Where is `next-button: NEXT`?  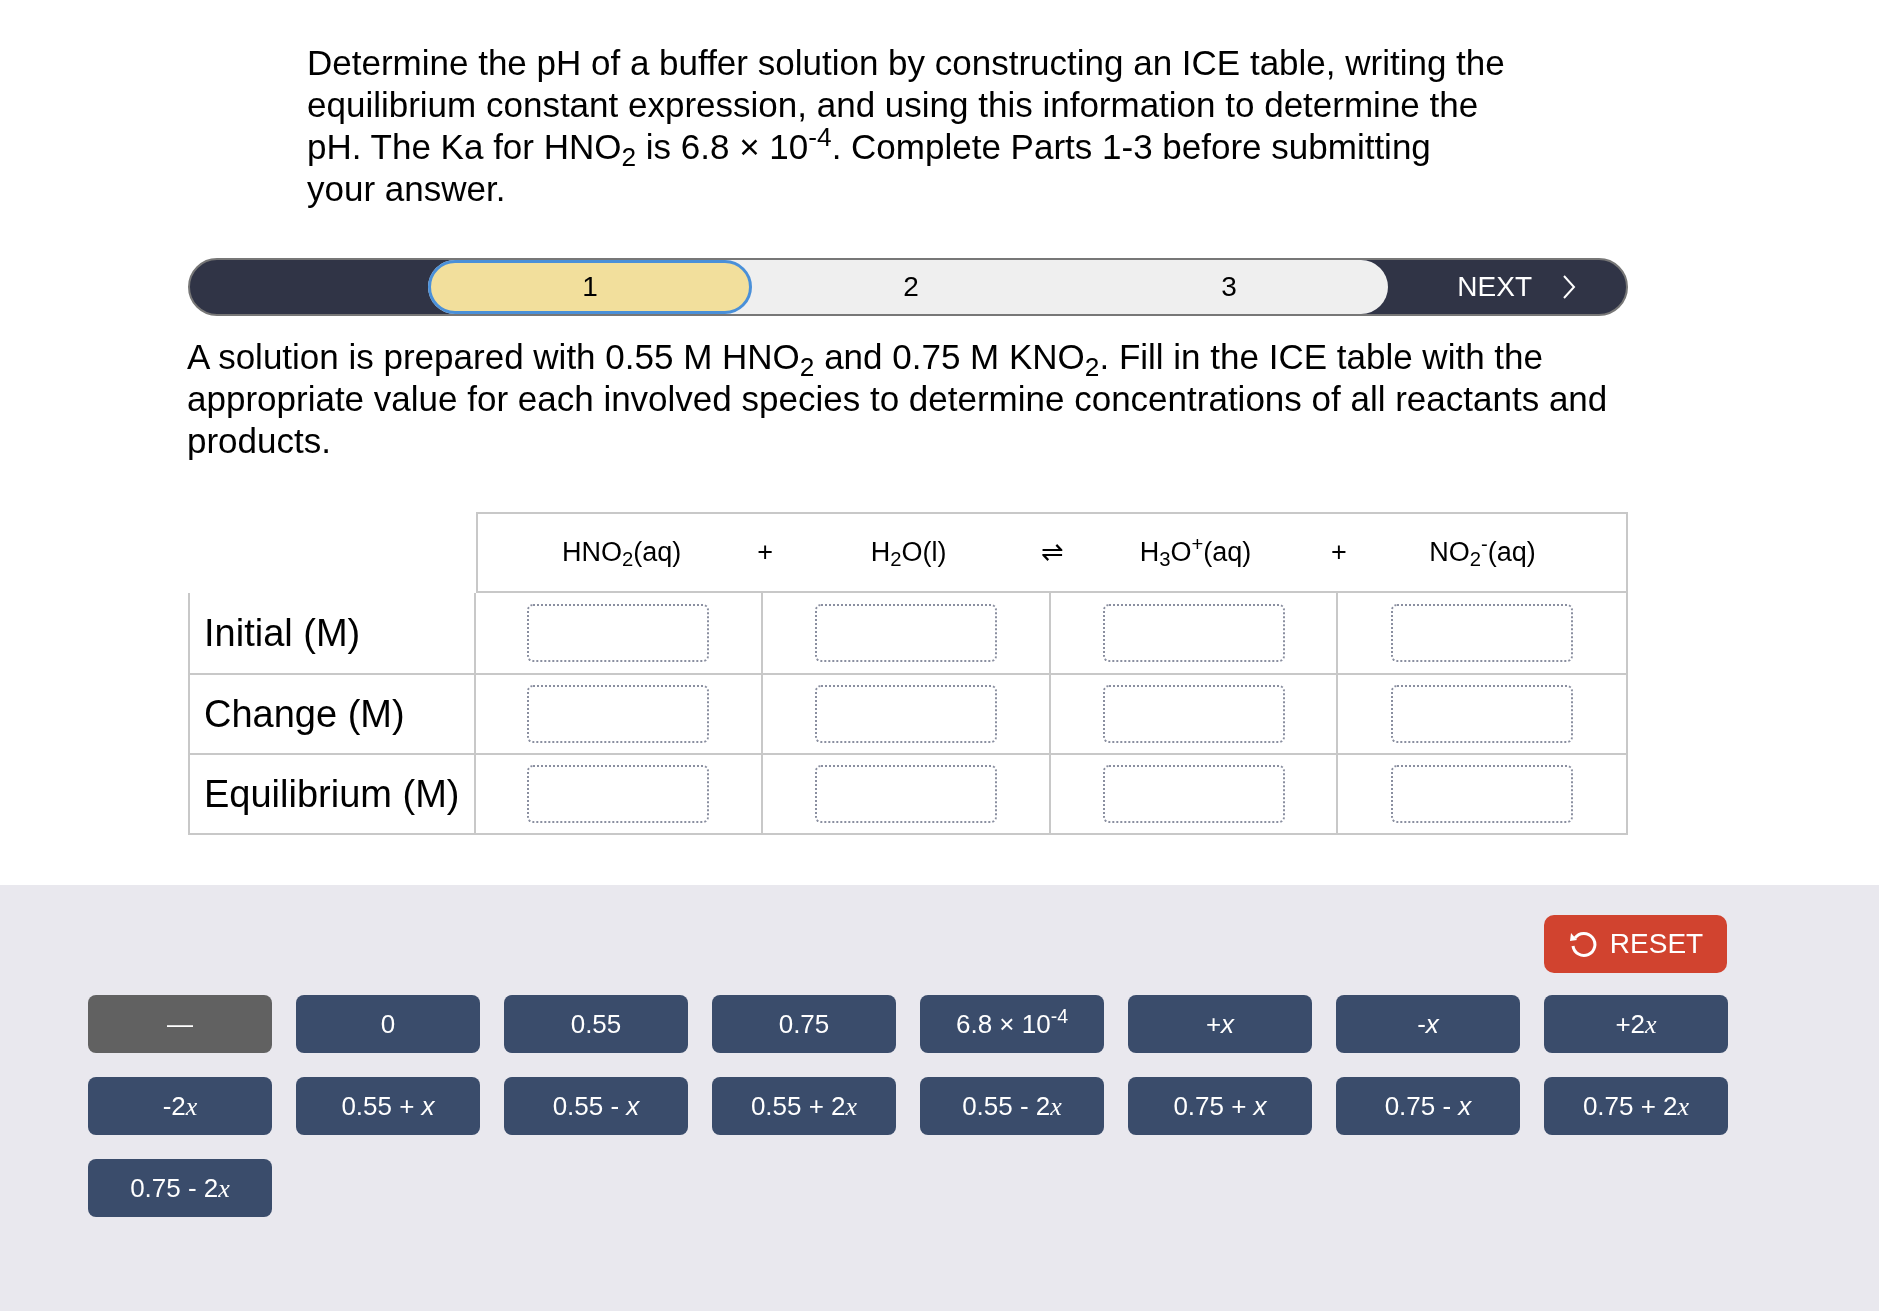
next-button: NEXT is located at coordinates (1507, 287).